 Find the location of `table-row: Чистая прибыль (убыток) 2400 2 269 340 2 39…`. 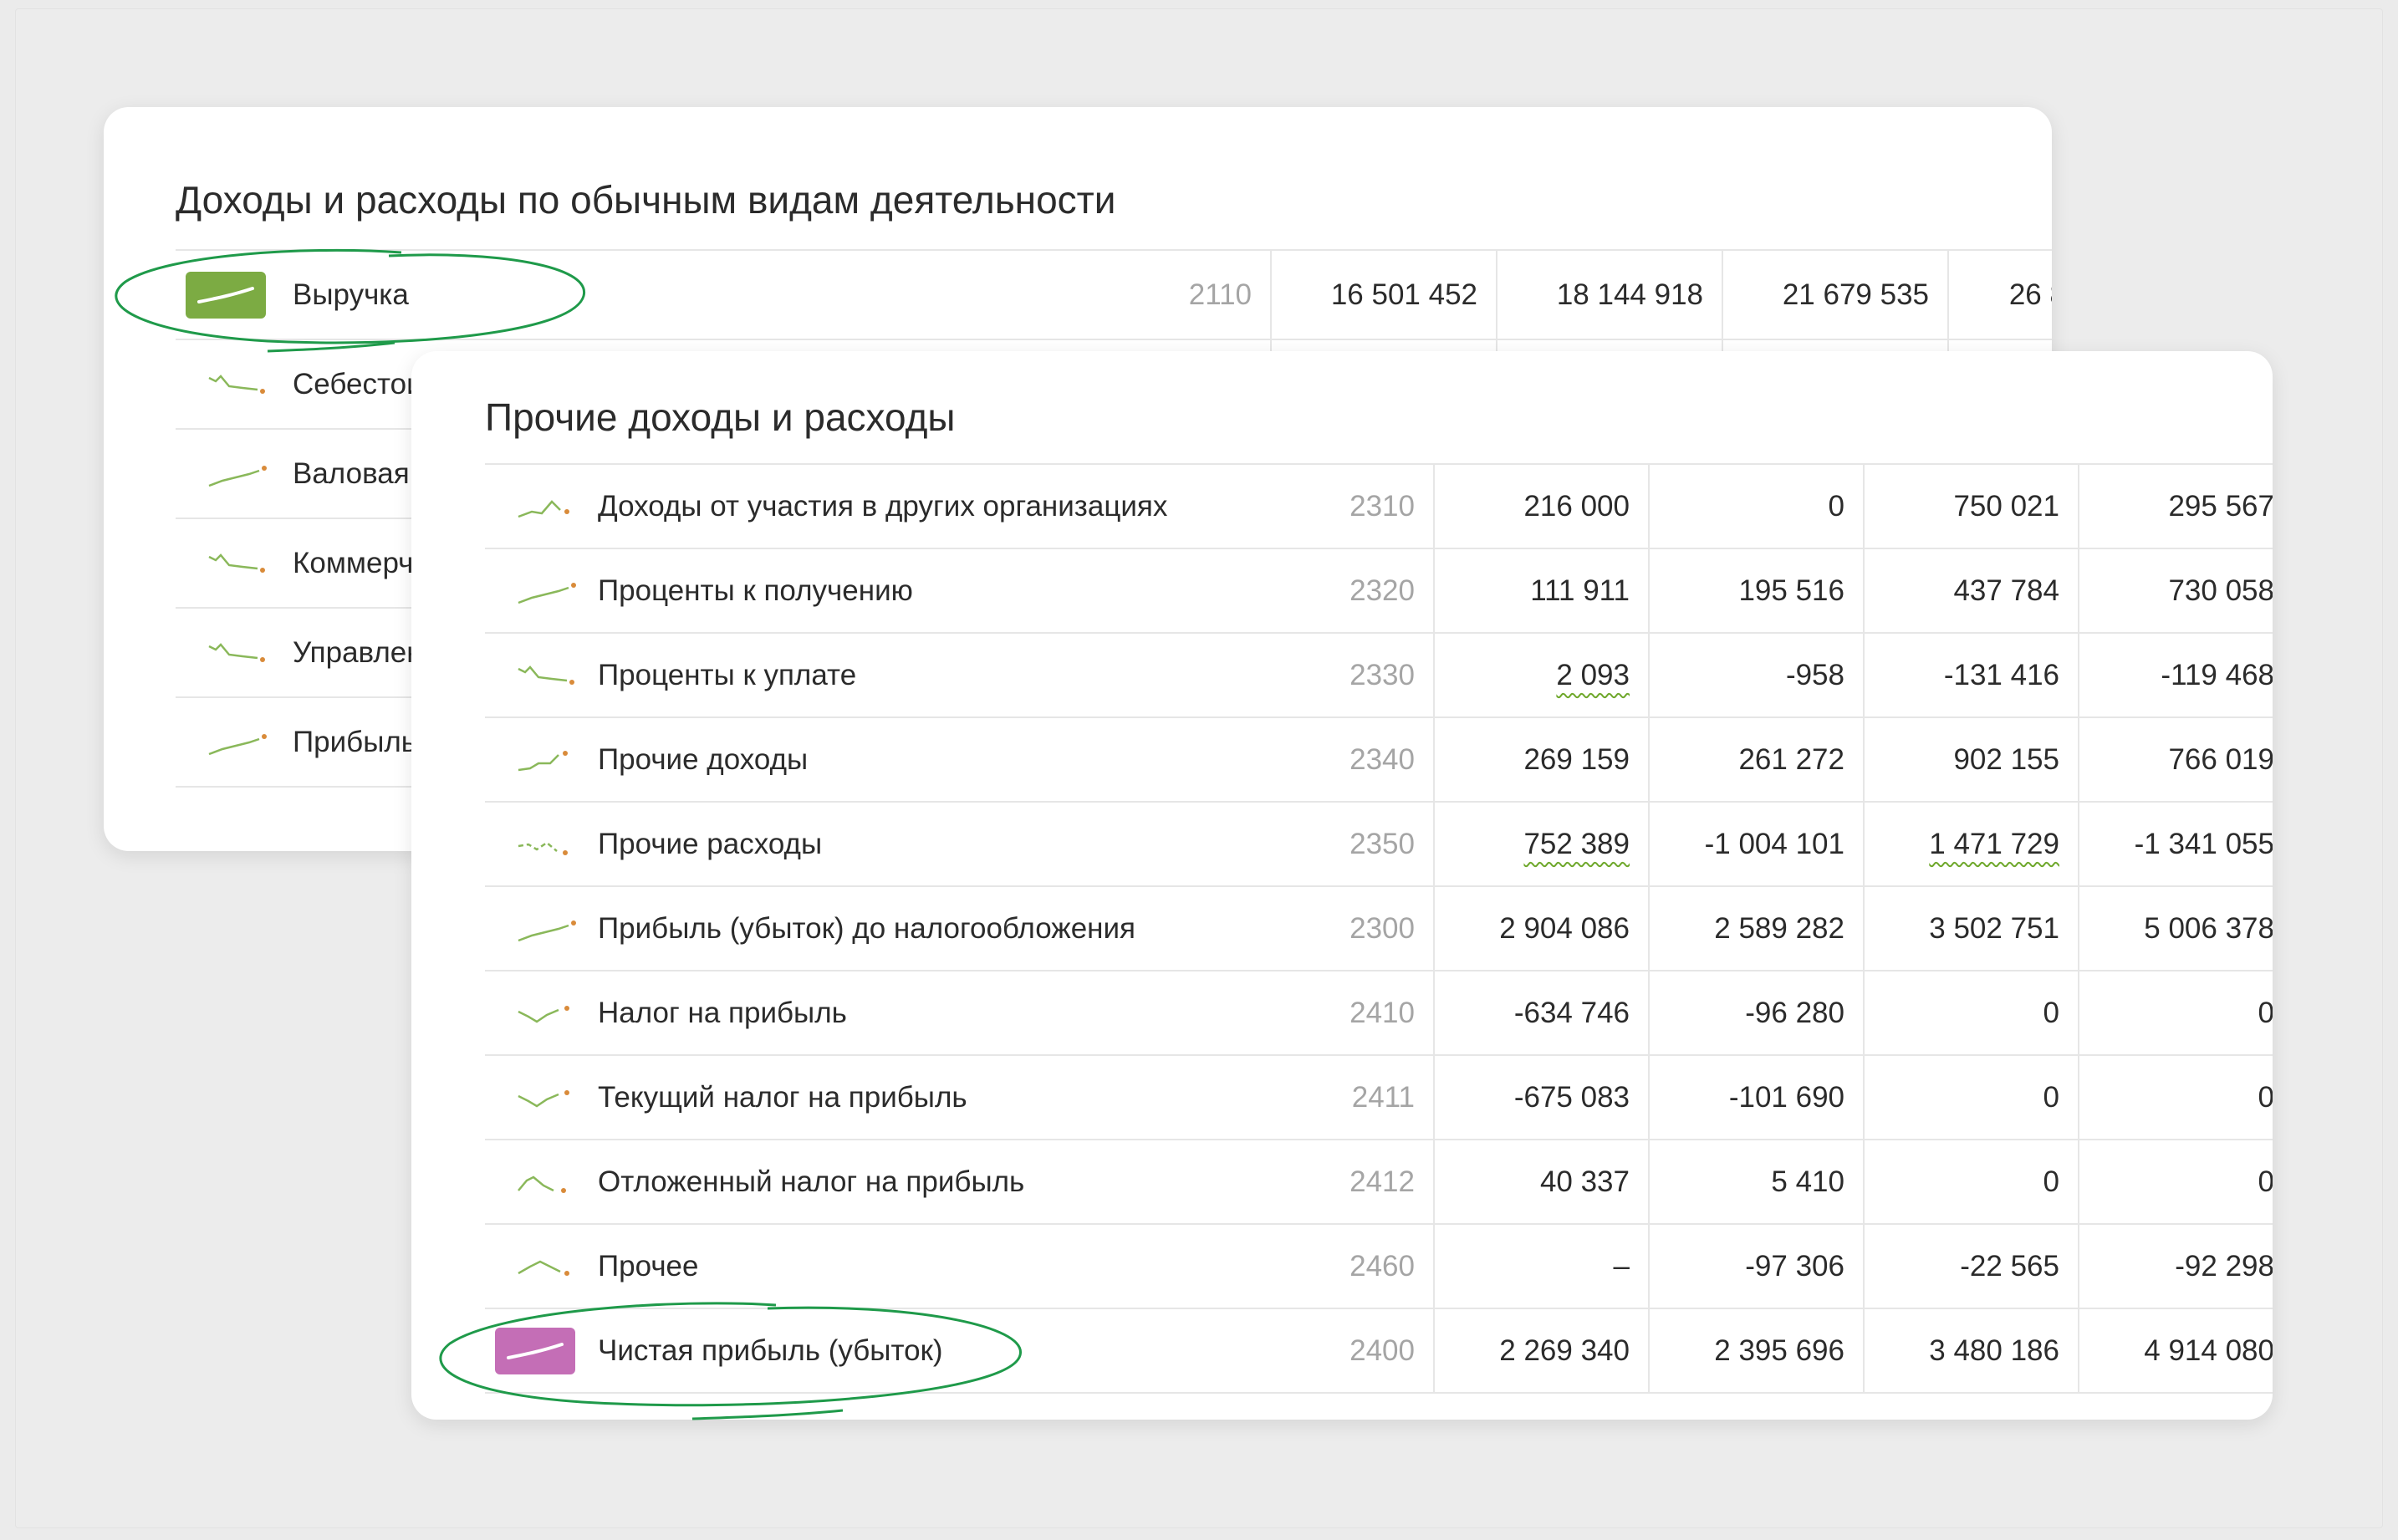

table-row: Чистая прибыль (убыток) 2400 2 269 340 2 39… is located at coordinates (1379, 1351).